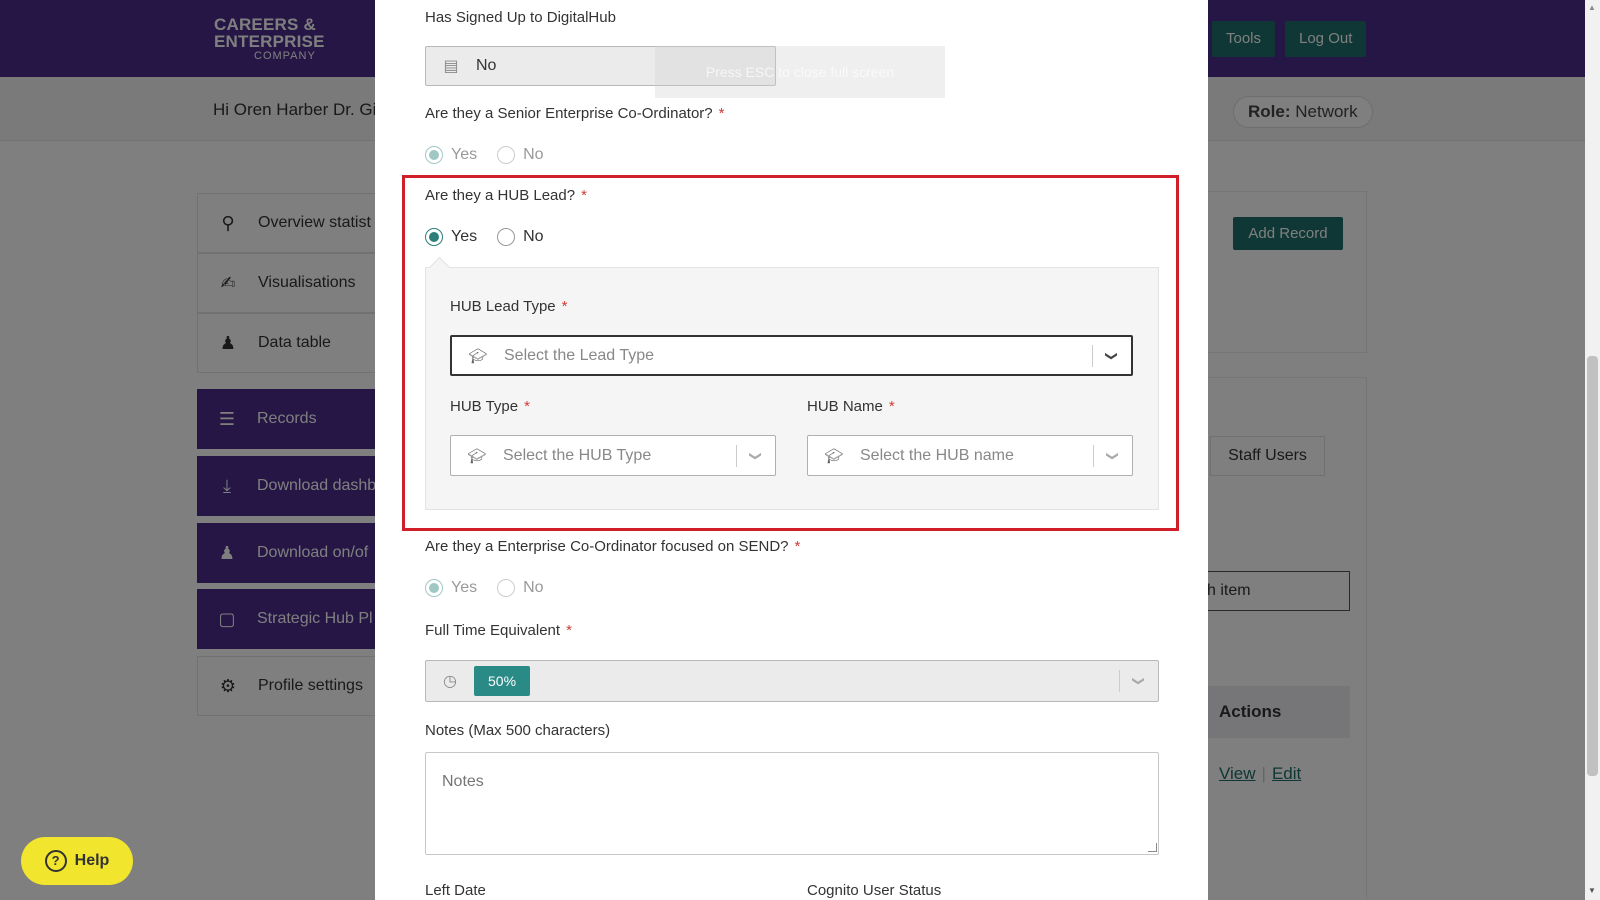 This screenshot has height=900, width=1600. What do you see at coordinates (494, 237) in the screenshot?
I see `hub-lead-radio-group: Yes No` at bounding box center [494, 237].